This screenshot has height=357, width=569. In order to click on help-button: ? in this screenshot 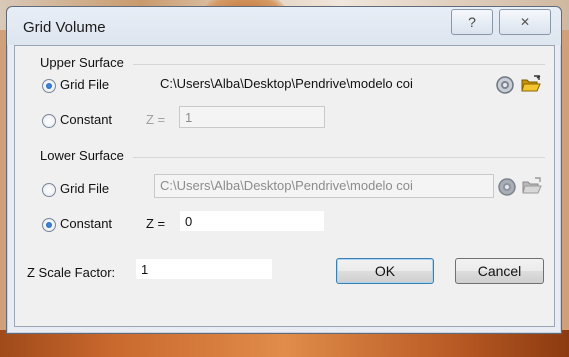, I will do `click(472, 22)`.